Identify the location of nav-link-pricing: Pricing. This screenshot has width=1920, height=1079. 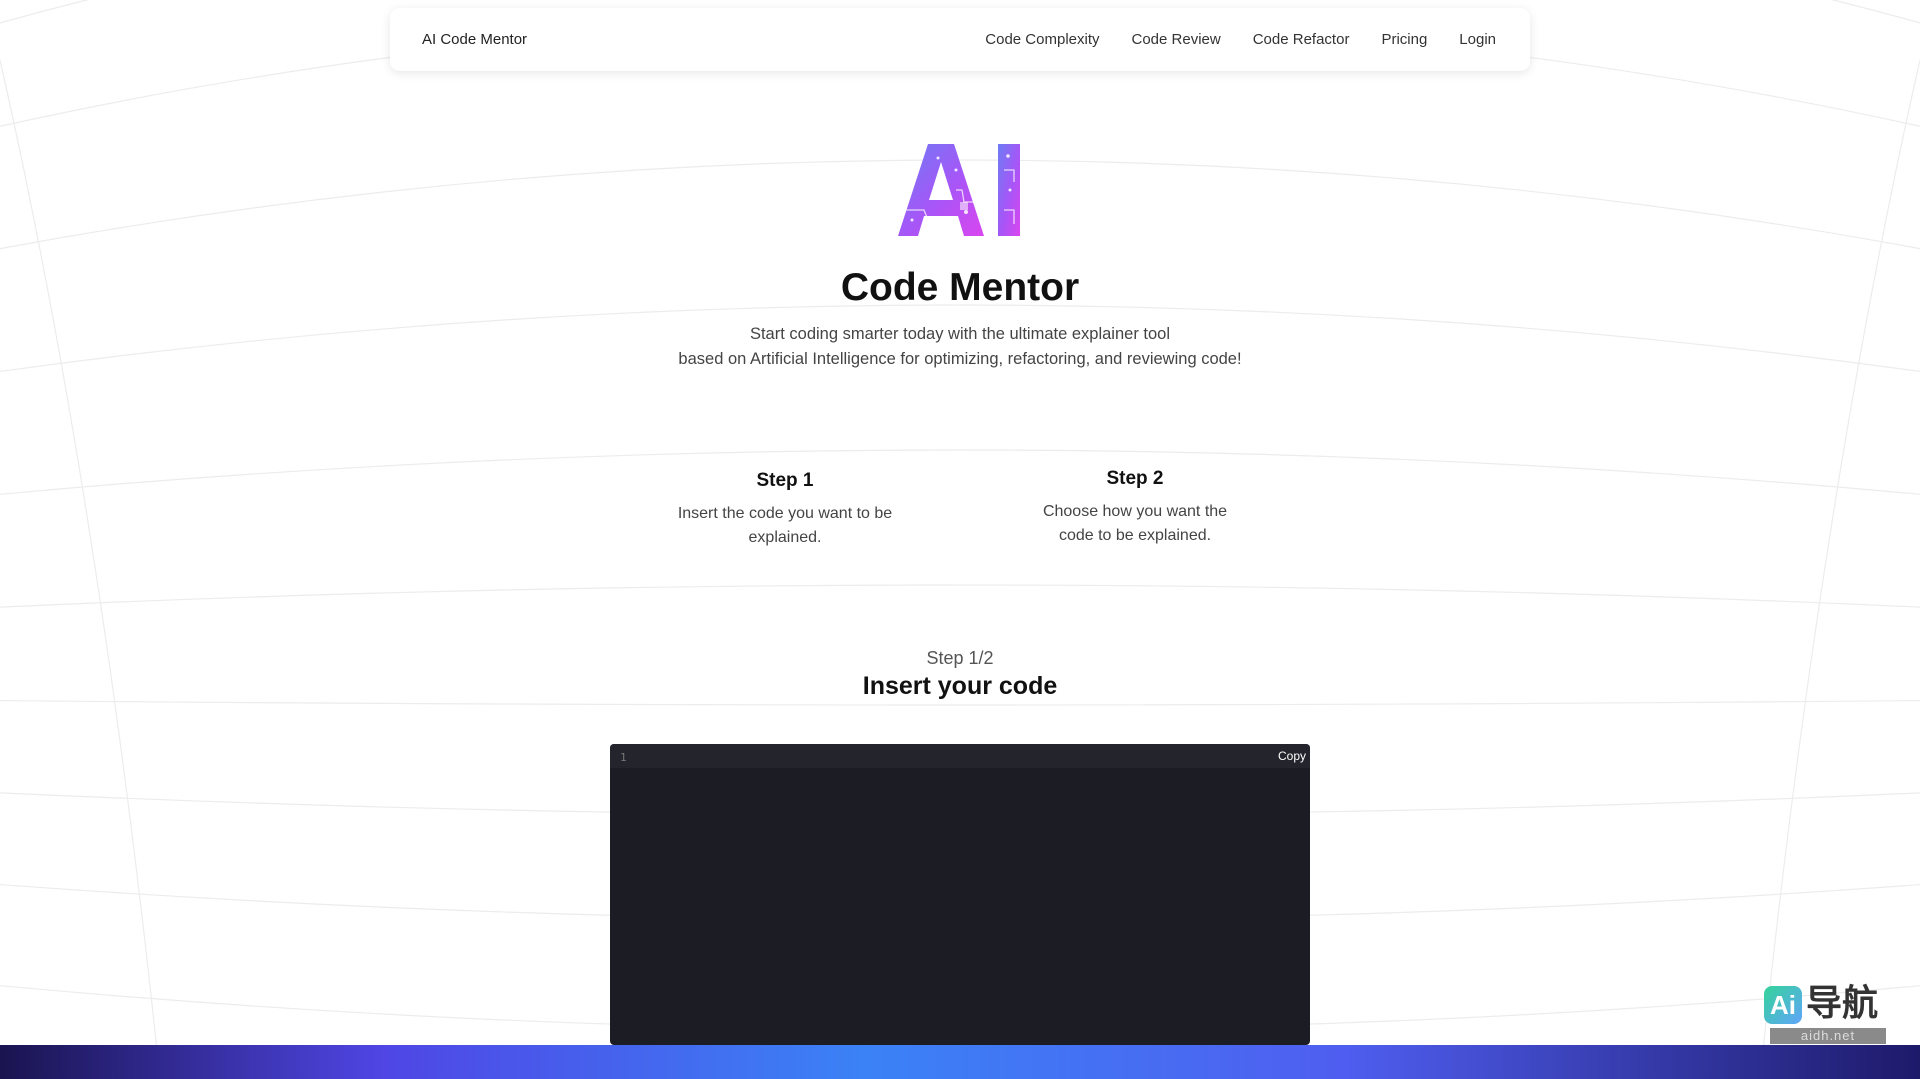
(1404, 39).